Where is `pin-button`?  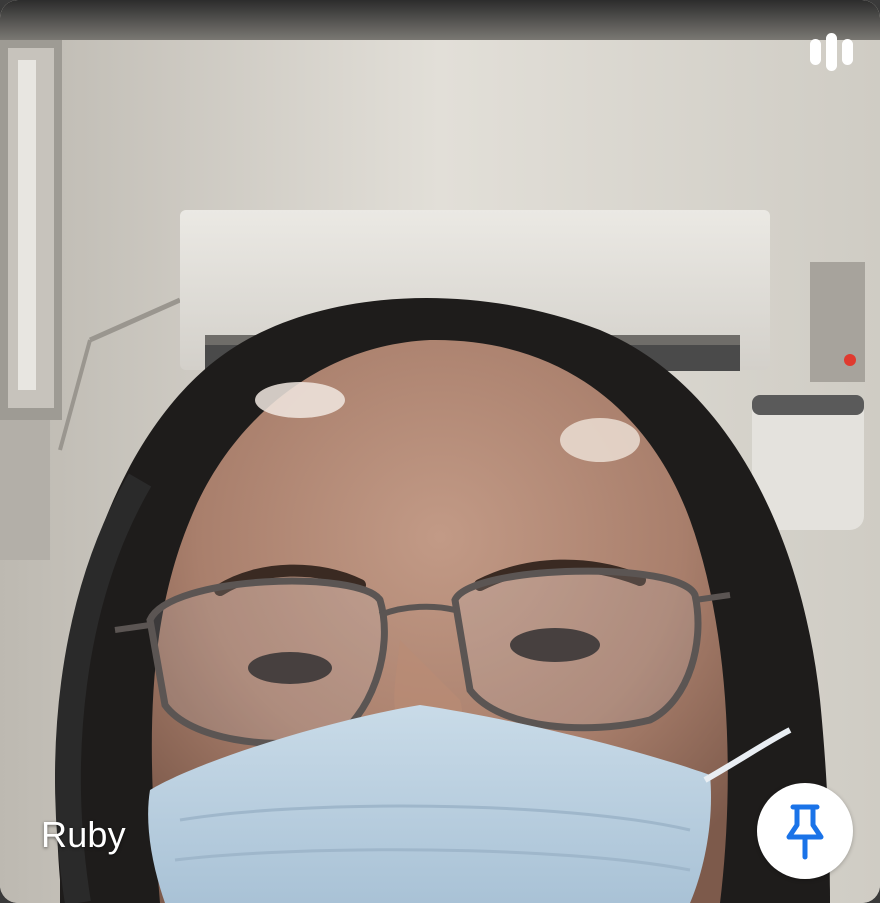
pin-button is located at coordinates (805, 831).